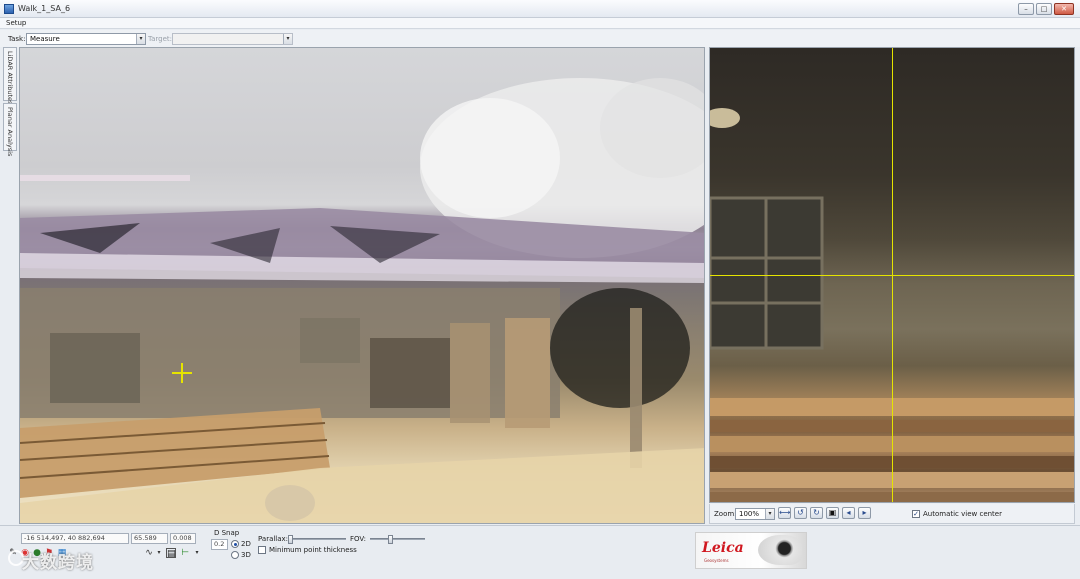 The height and width of the screenshot is (579, 1080). Describe the element at coordinates (313, 550) in the screenshot. I see `min-point-thickness-label: Minimum point thickness` at that location.